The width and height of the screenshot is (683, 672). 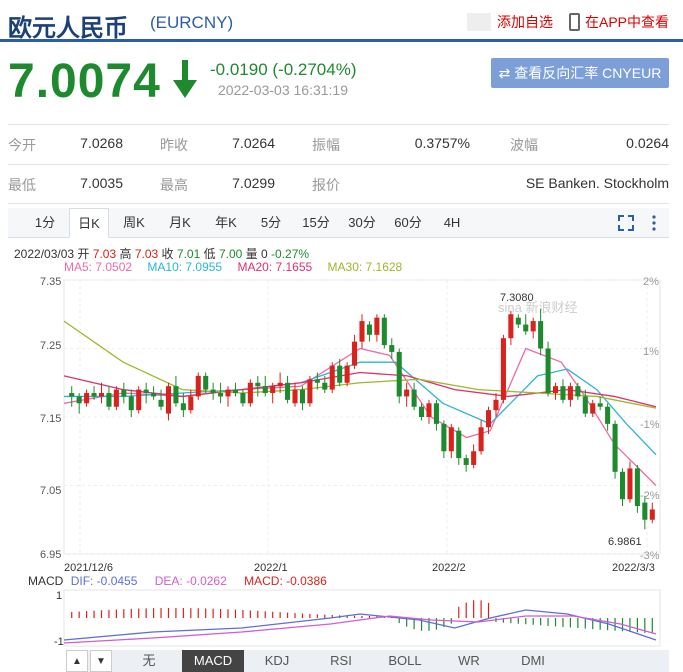 What do you see at coordinates (190, 581) in the screenshot?
I see `macd-dea: DEA: -0.0262` at bounding box center [190, 581].